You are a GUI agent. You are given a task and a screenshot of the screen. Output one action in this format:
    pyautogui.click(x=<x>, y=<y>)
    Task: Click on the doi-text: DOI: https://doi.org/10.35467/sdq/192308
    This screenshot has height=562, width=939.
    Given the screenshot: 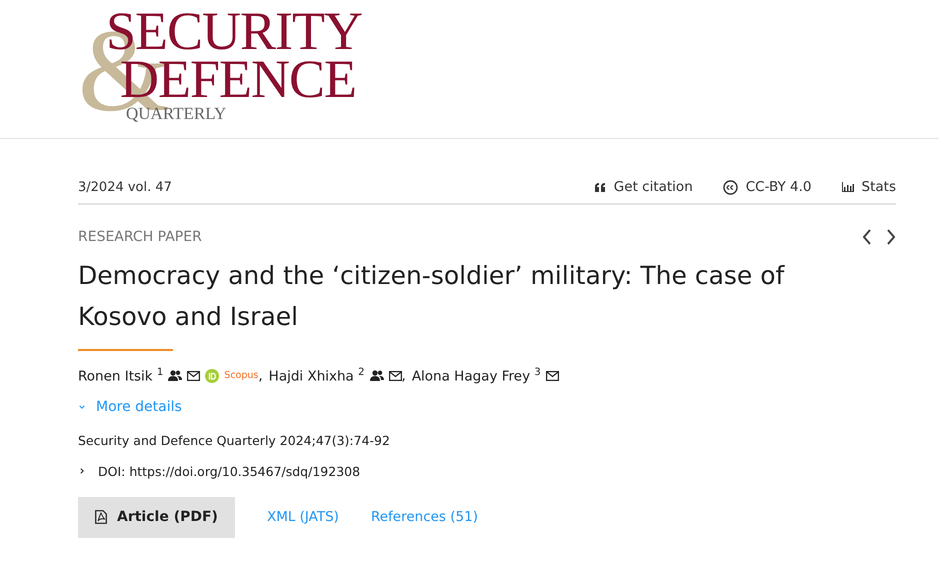 What is the action you would take?
    pyautogui.click(x=229, y=471)
    